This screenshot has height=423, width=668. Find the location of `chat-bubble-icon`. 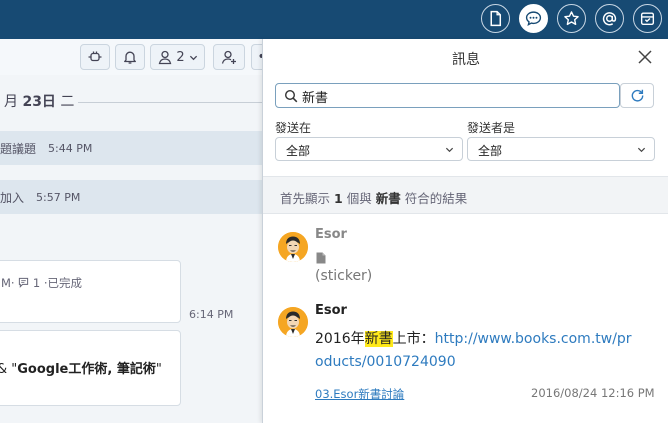

chat-bubble-icon is located at coordinates (533, 18).